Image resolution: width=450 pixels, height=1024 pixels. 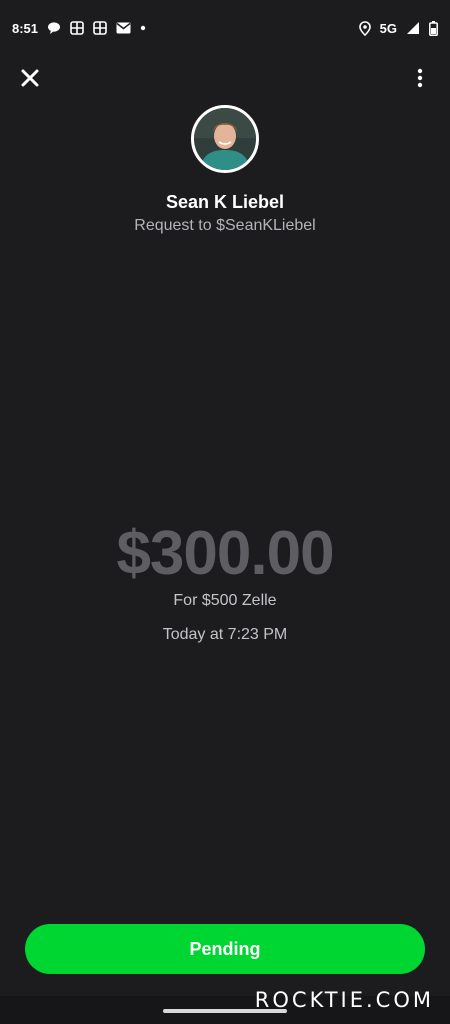 What do you see at coordinates (364, 28) in the screenshot?
I see `location-icon` at bounding box center [364, 28].